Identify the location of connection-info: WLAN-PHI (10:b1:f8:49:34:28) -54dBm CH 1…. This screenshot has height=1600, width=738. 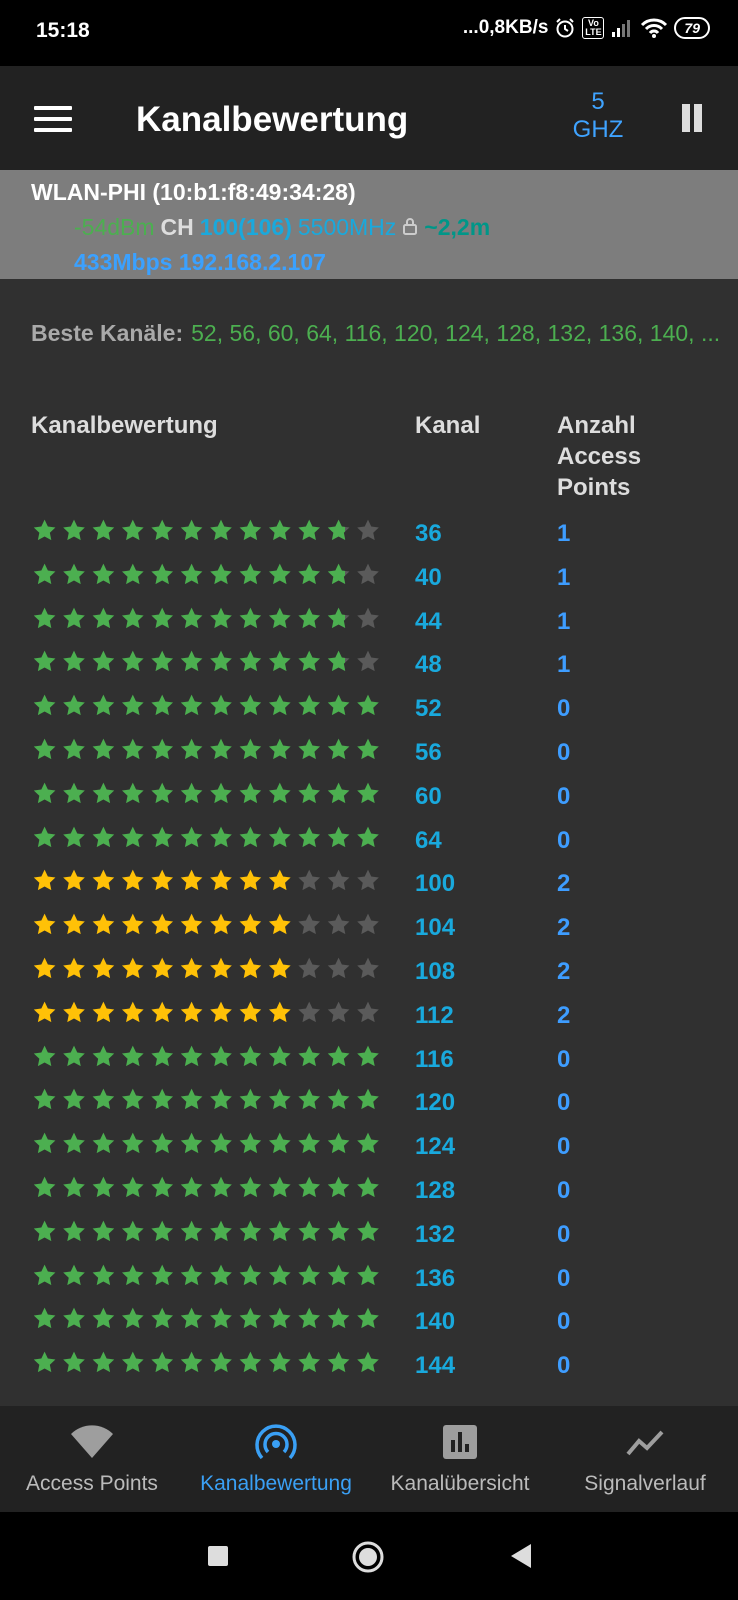
(369, 224).